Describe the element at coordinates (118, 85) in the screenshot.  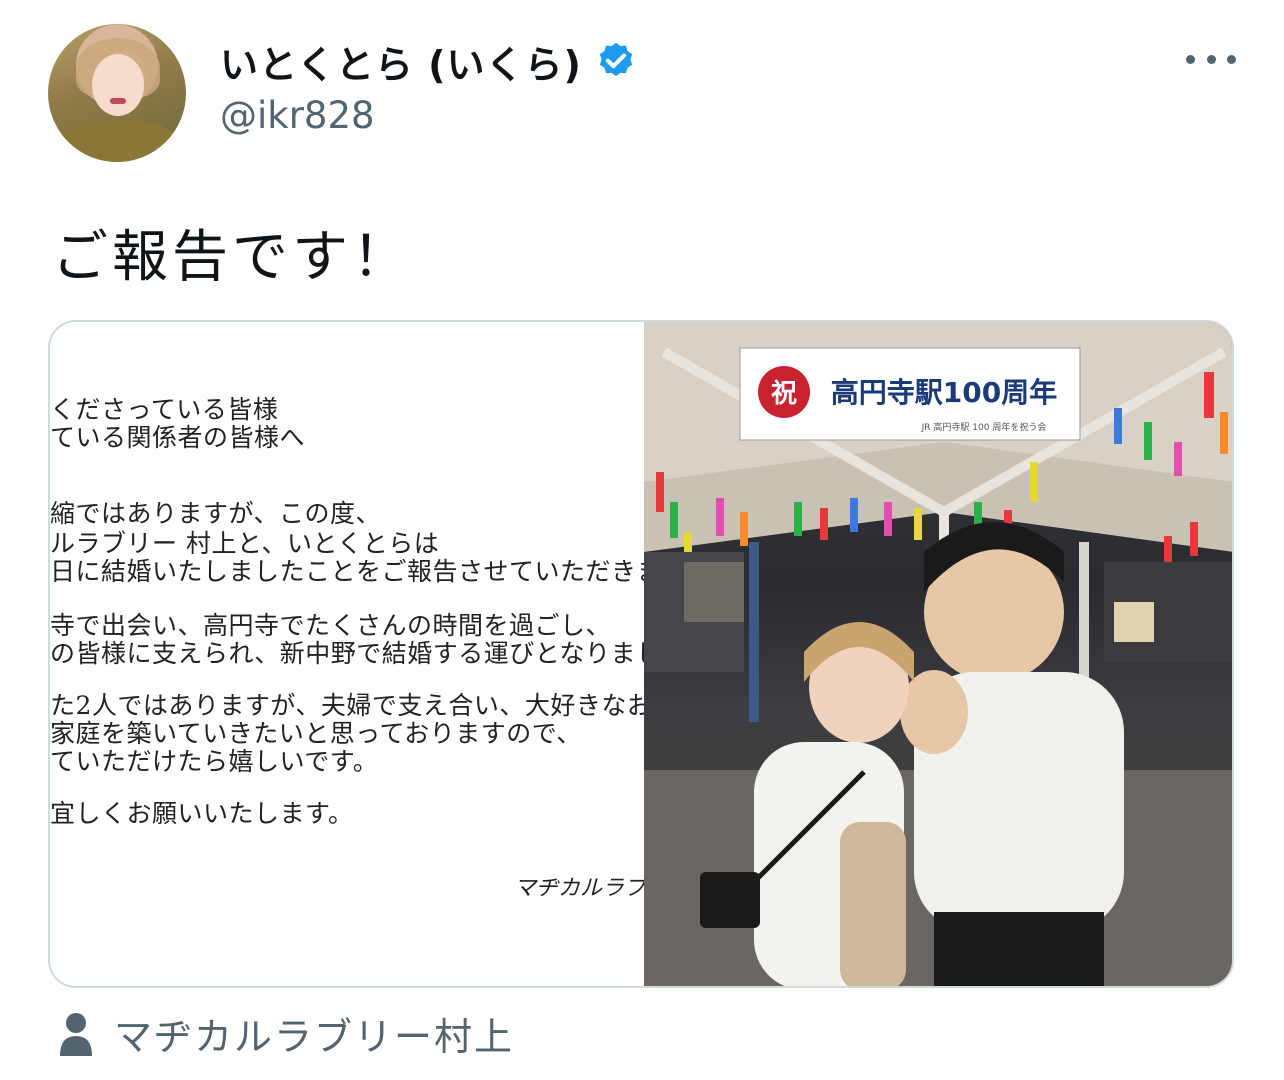
I see `avatar-face` at that location.